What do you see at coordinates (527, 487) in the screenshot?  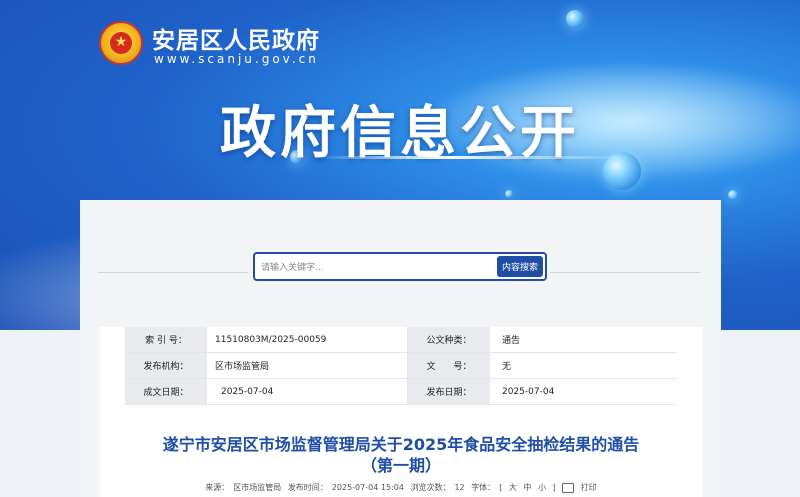 I see `font-medium-link: 中` at bounding box center [527, 487].